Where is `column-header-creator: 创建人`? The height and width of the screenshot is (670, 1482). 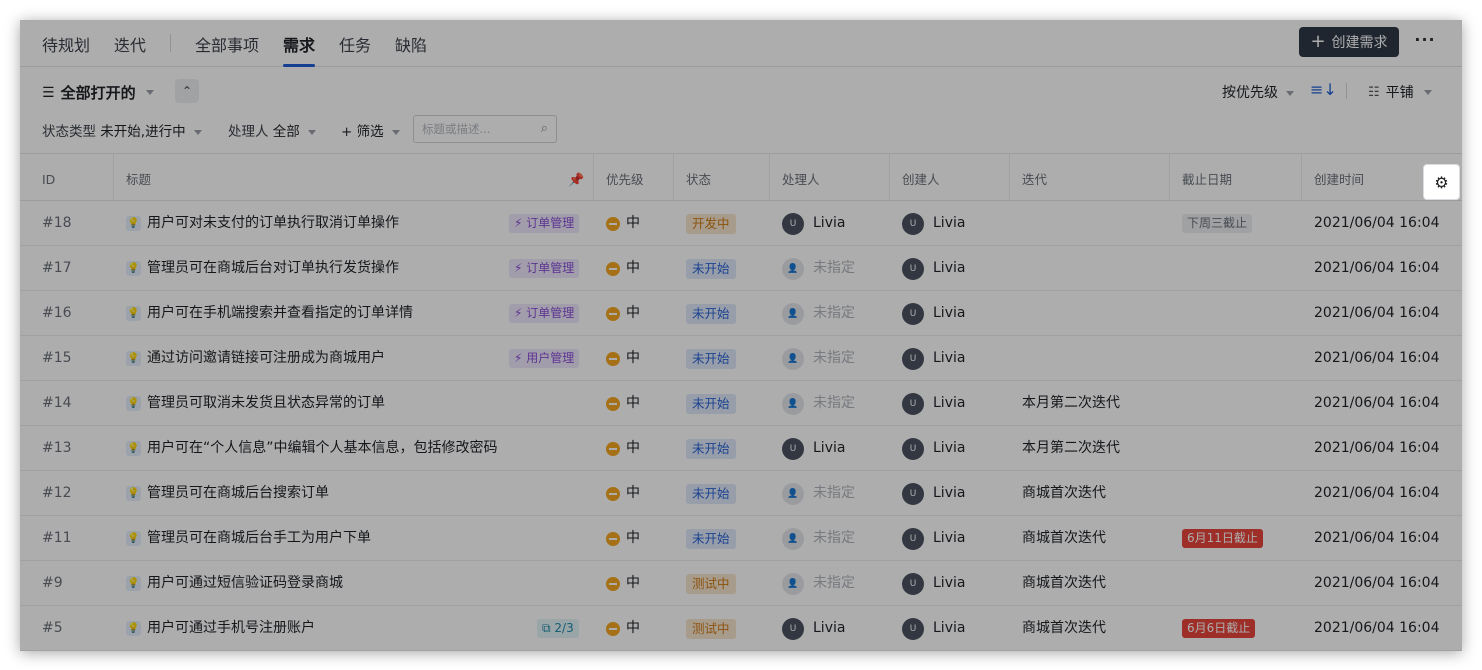
column-header-creator: 创建人 is located at coordinates (921, 177).